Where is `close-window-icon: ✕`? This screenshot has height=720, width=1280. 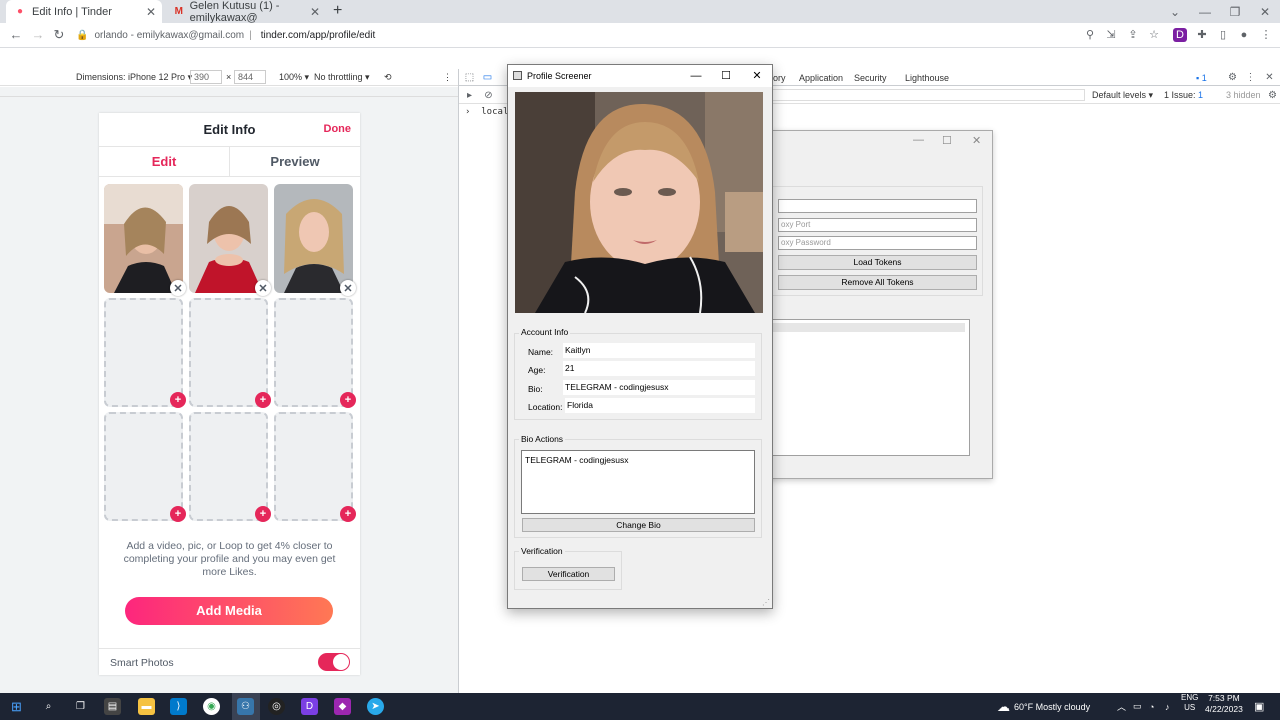 close-window-icon: ✕ is located at coordinates (1265, 11).